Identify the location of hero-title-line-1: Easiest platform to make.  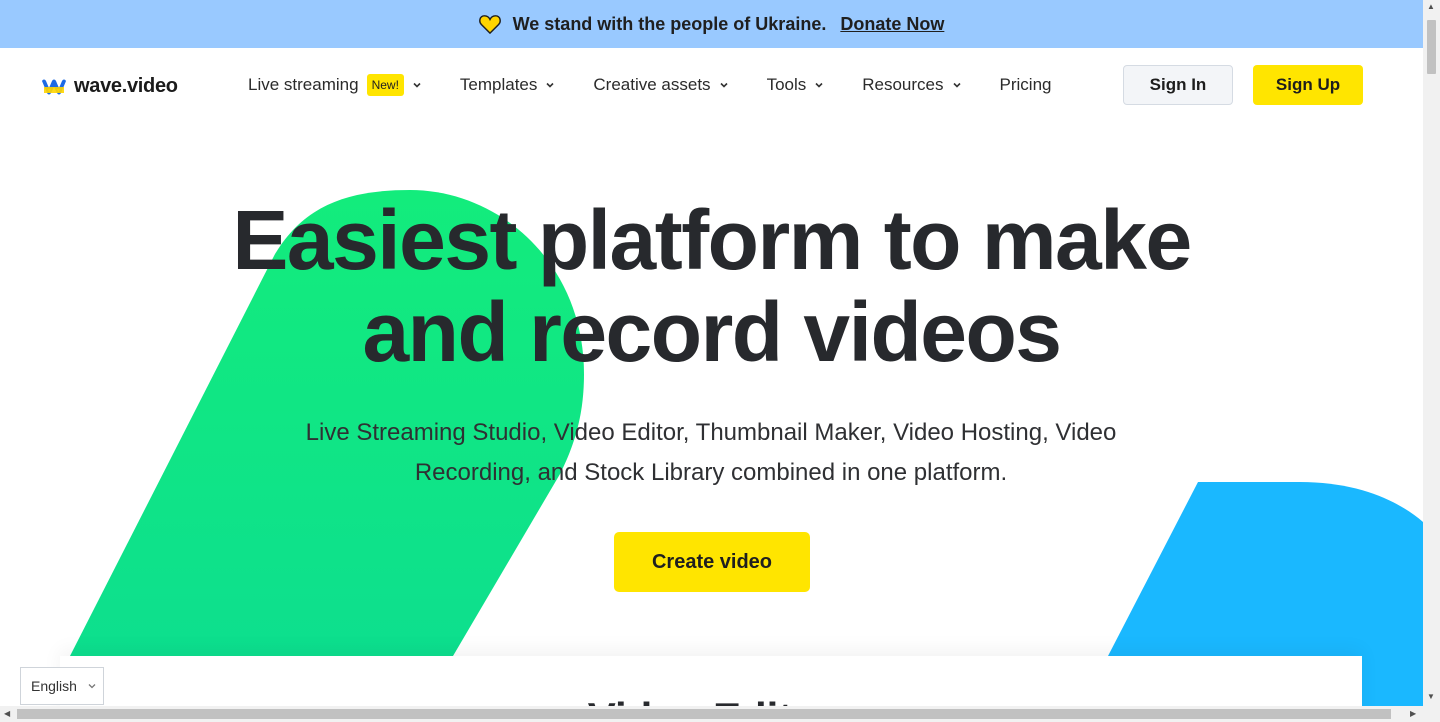
(712, 240).